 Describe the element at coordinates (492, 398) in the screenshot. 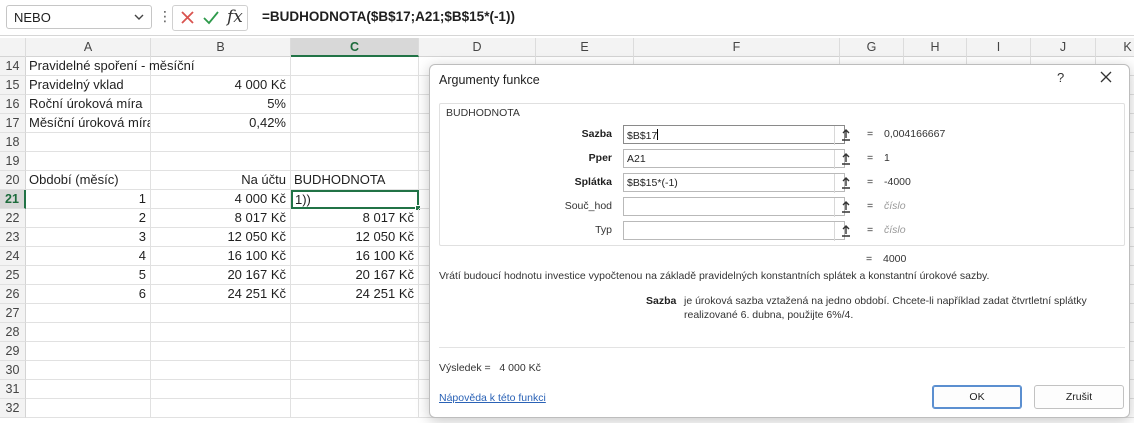

I see `help-link: Nápověda k této funkci` at that location.